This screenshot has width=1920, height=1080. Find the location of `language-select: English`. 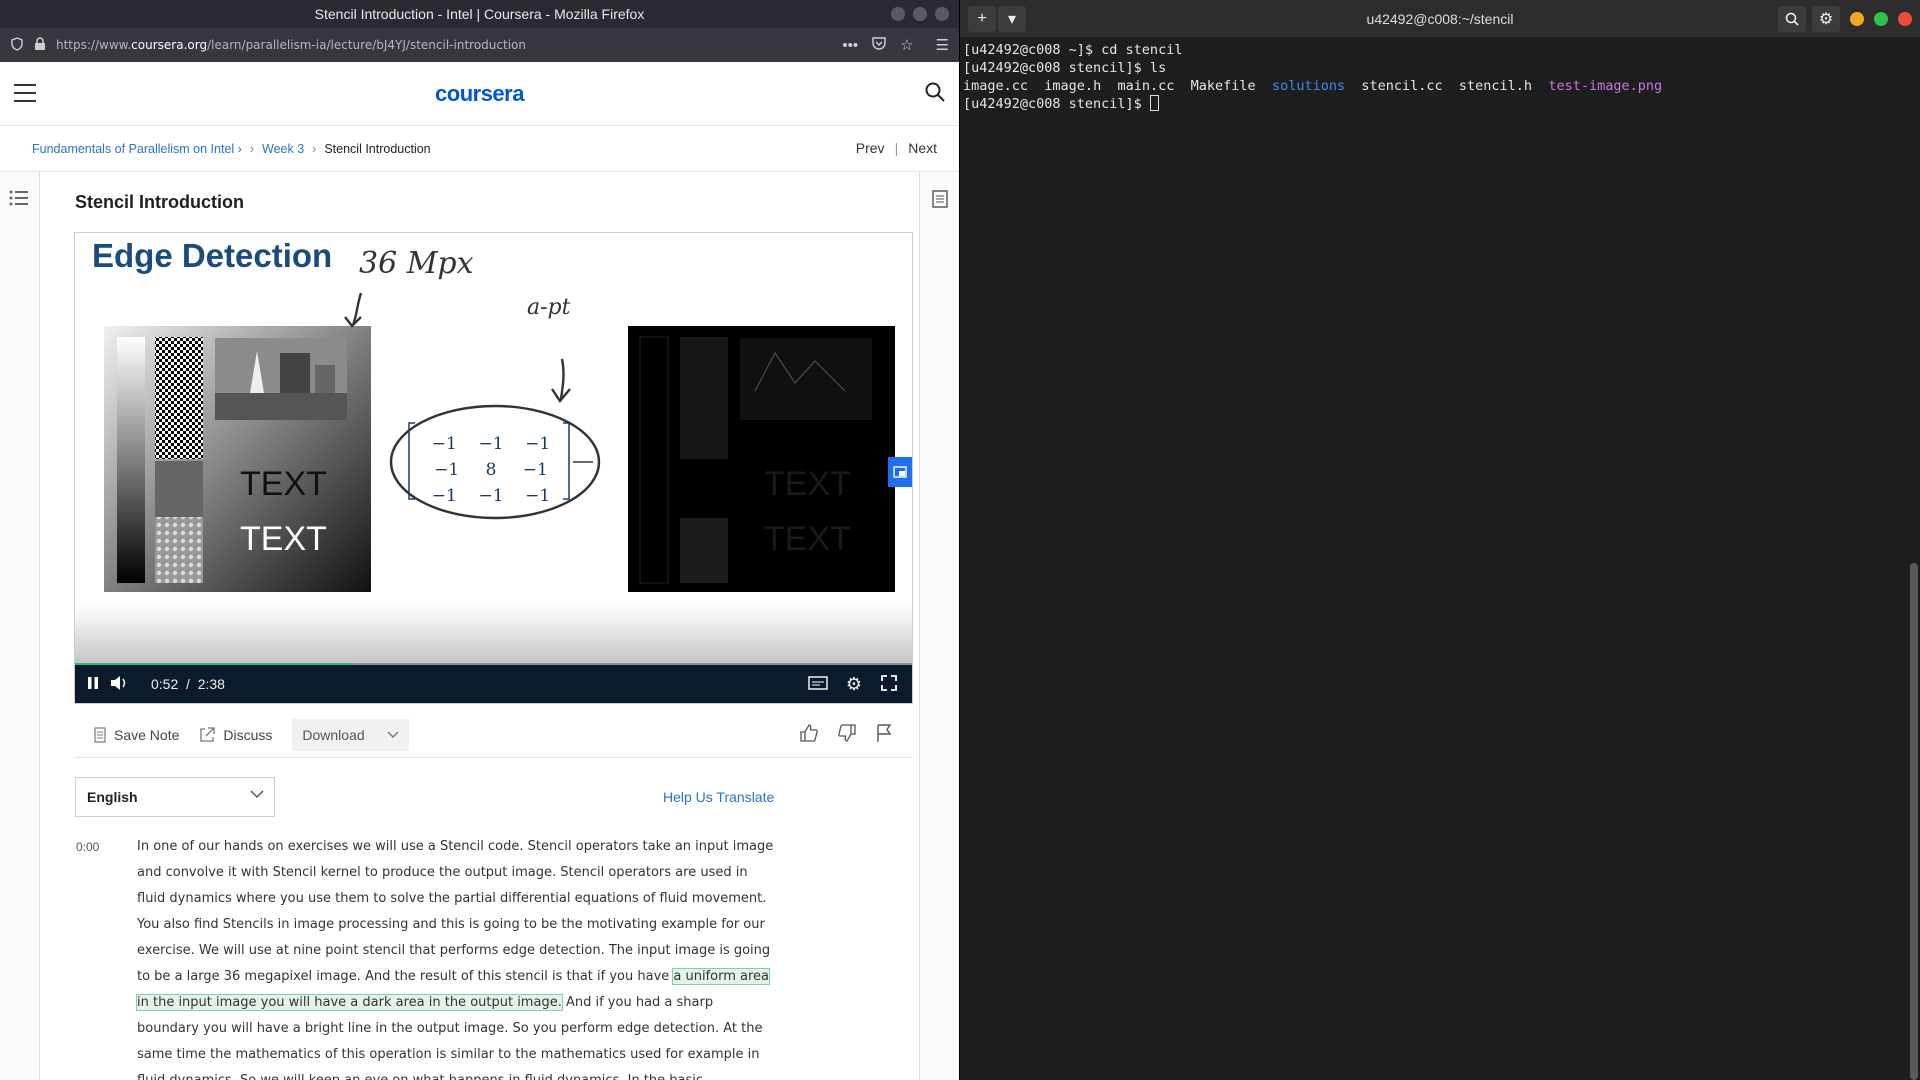

language-select: English is located at coordinates (175, 797).